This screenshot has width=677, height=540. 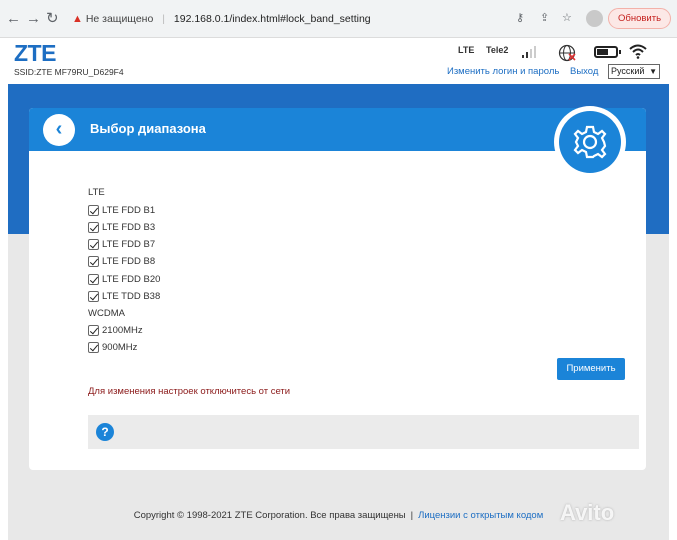 What do you see at coordinates (59, 130) in the screenshot?
I see `back-button: ‹` at bounding box center [59, 130].